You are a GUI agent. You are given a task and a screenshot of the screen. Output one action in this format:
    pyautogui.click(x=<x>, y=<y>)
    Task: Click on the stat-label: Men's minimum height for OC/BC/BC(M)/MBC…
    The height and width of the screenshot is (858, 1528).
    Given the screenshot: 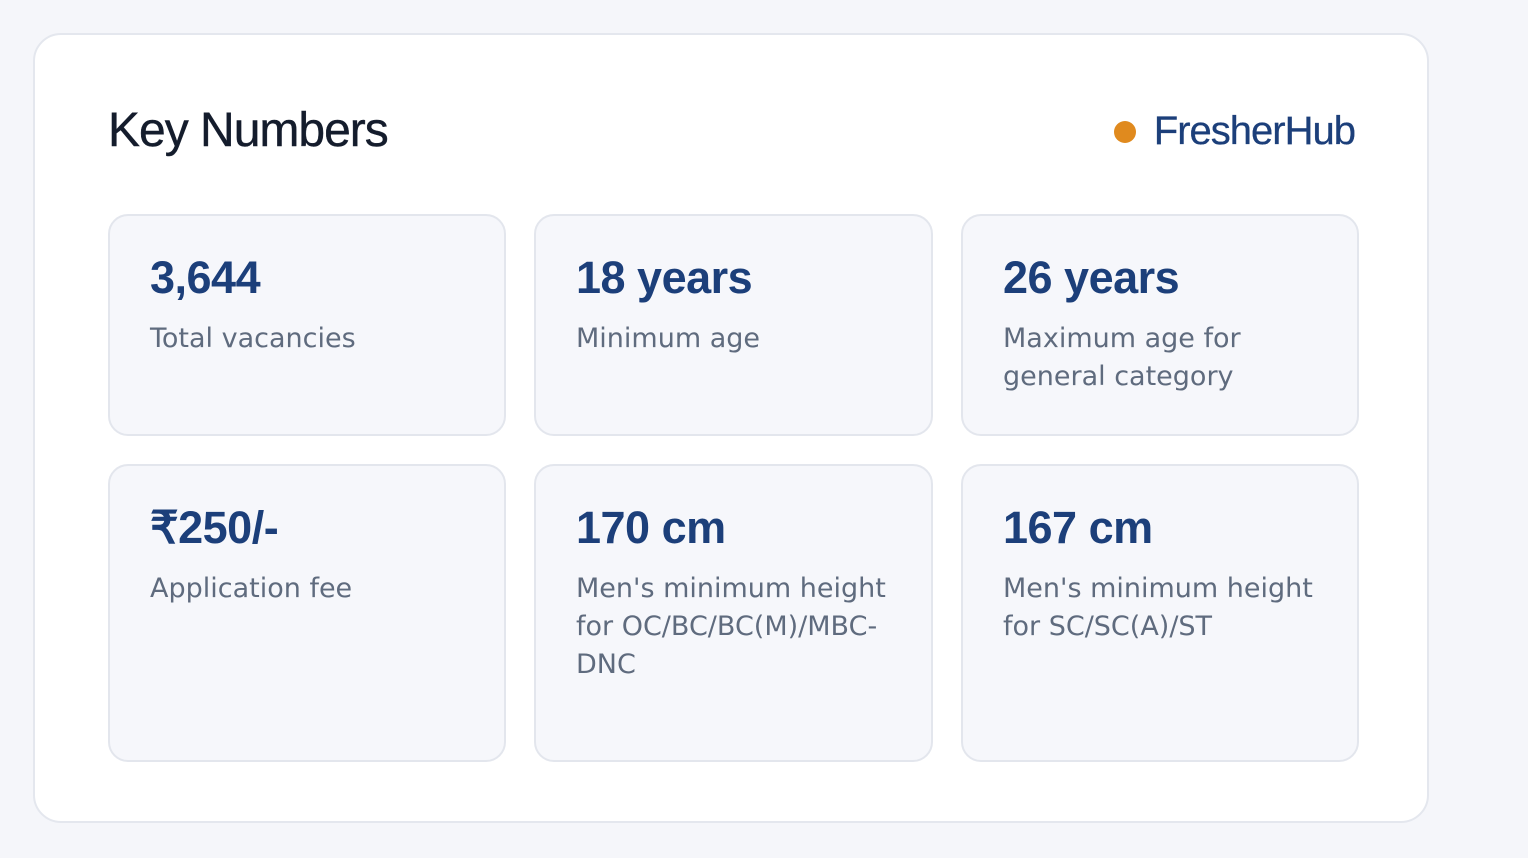 What is the action you would take?
    pyautogui.click(x=731, y=626)
    